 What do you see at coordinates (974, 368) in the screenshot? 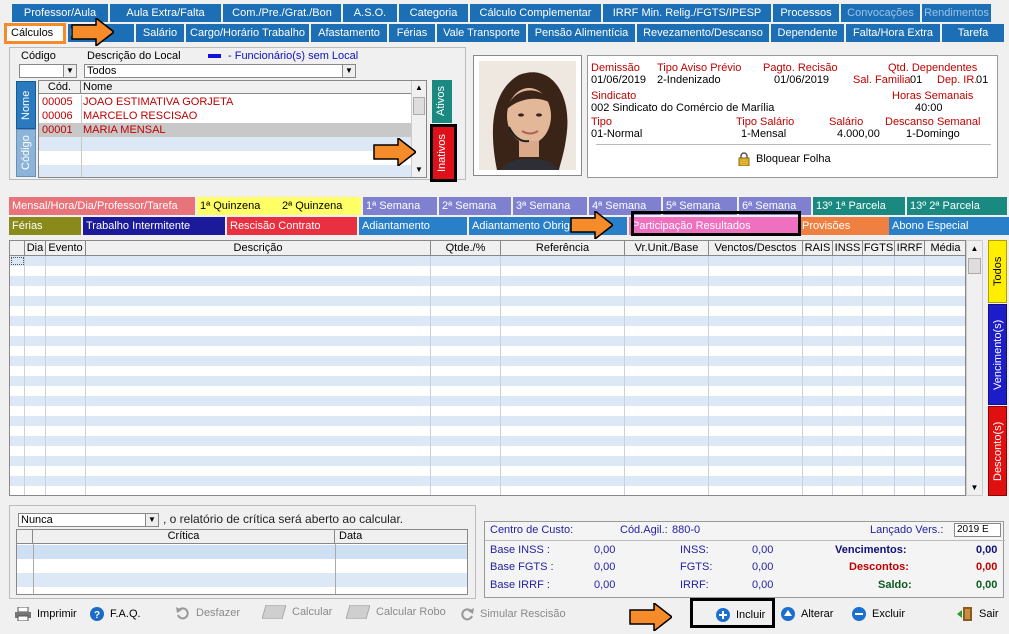
I see `grid-scrollbar: ▲ ▼` at bounding box center [974, 368].